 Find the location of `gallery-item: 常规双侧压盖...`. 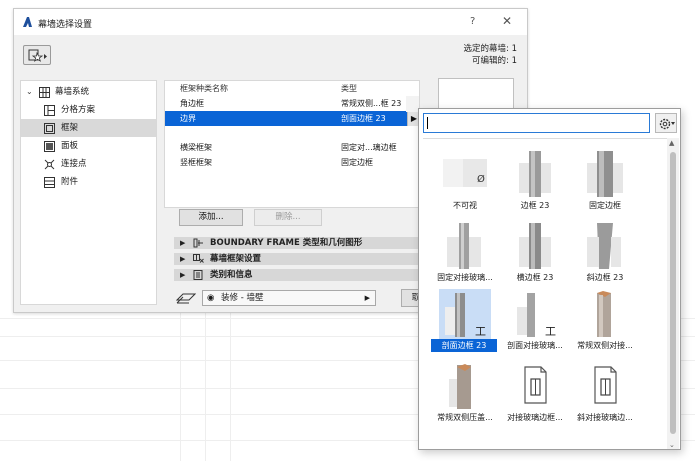

gallery-item: 常规双侧压盖... is located at coordinates (465, 396).